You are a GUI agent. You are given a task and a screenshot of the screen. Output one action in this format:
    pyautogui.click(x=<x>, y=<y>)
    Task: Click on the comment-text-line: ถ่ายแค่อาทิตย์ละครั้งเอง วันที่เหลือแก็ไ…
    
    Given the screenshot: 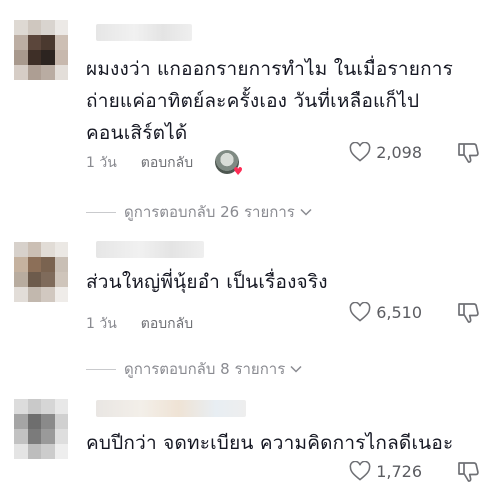 What is the action you would take?
    pyautogui.click(x=253, y=101)
    